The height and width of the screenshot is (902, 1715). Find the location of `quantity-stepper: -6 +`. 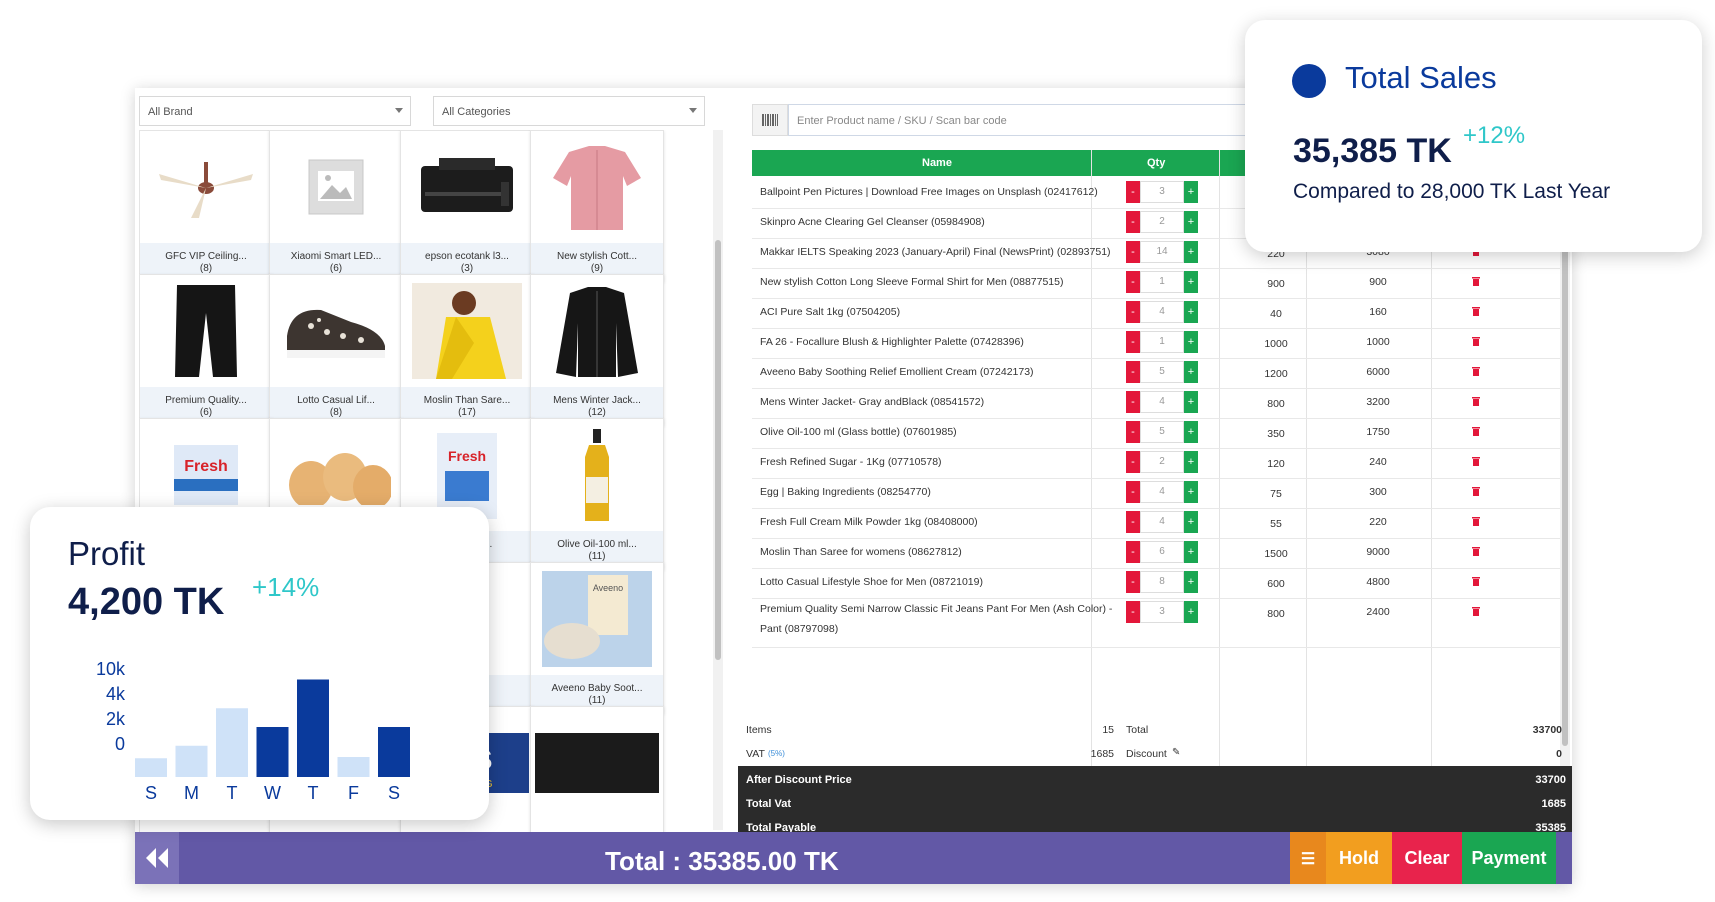

quantity-stepper: -6 + is located at coordinates (1162, 552).